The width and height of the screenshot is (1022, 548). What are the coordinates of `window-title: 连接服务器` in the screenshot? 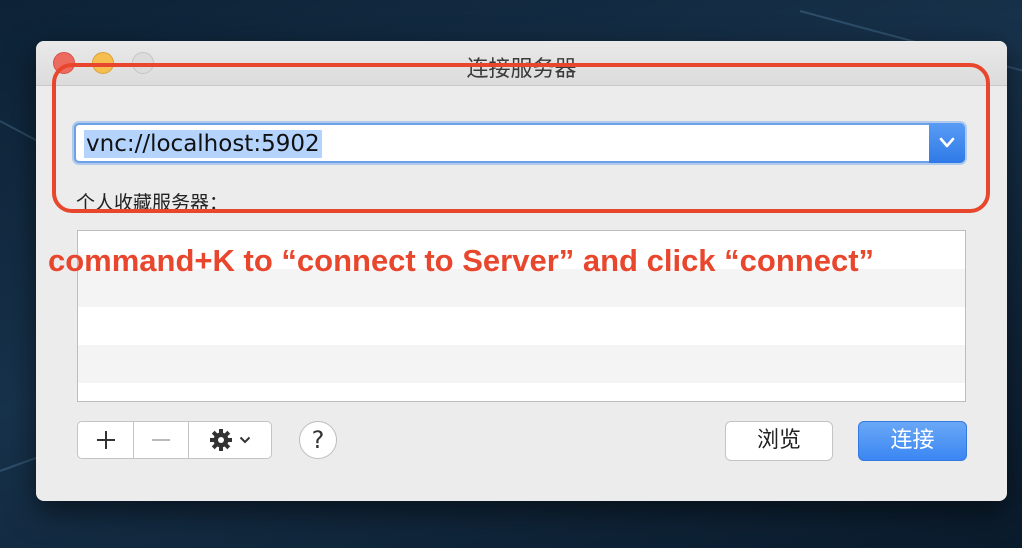 It's located at (521, 69).